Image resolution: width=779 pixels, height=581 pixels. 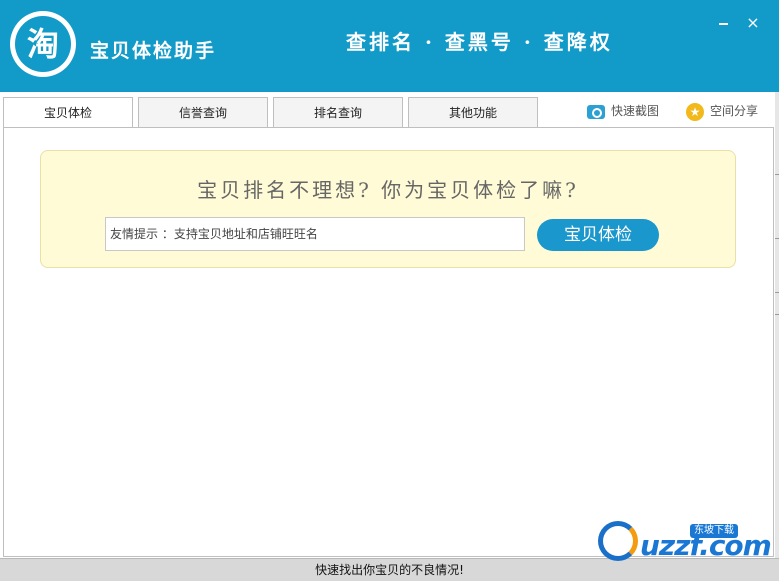 What do you see at coordinates (723, 23) in the screenshot?
I see `minimize-button` at bounding box center [723, 23].